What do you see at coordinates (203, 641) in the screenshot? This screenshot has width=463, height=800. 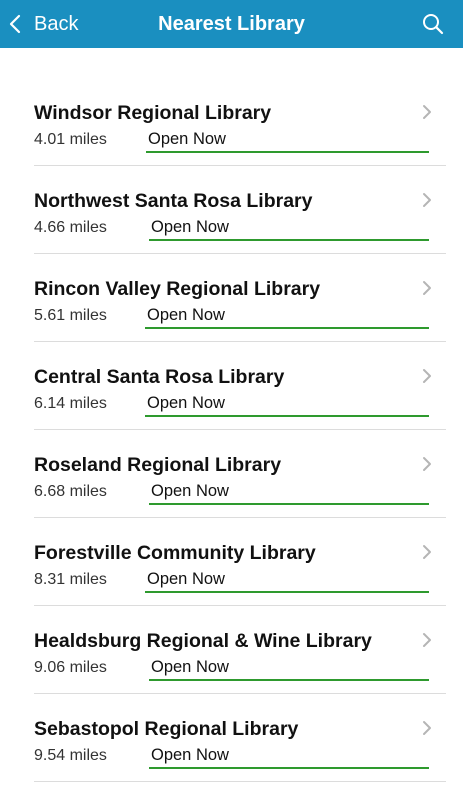 I see `library-name: Healdsburg Regional & Wine Library` at bounding box center [203, 641].